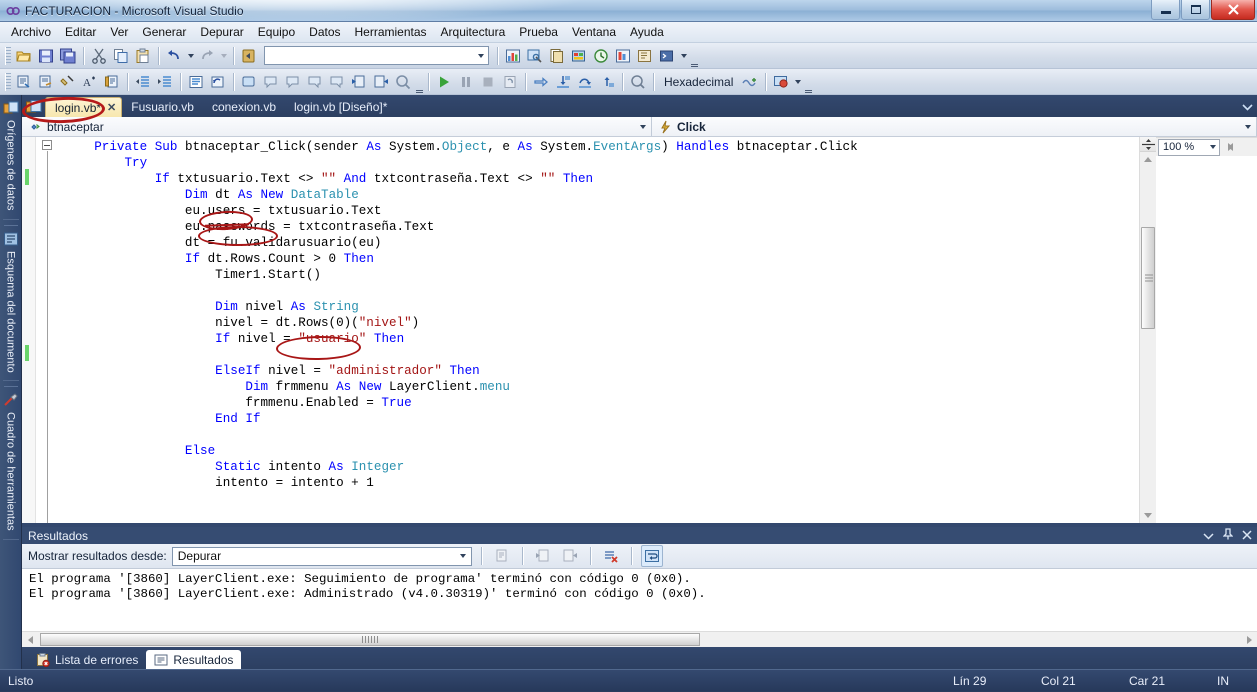 Image resolution: width=1257 pixels, height=692 pixels. I want to click on navigate-backward-icon, so click(249, 56).